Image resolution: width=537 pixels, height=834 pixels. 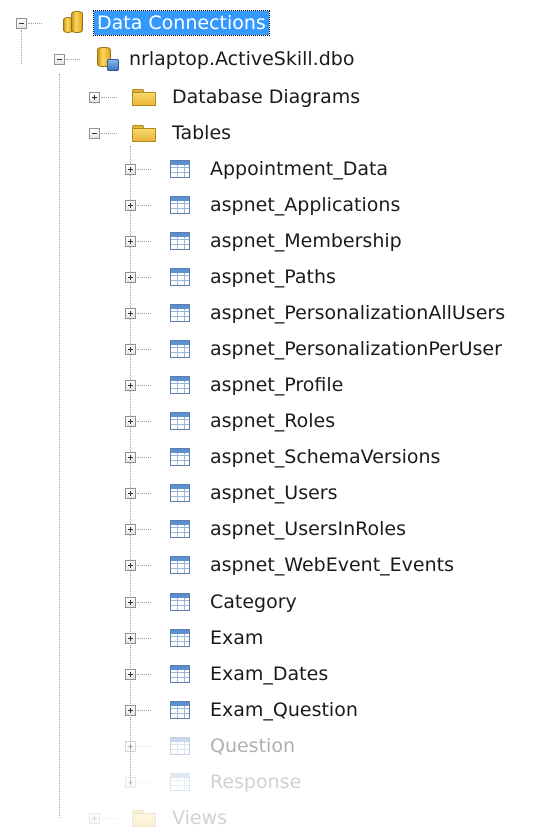 I want to click on tree-node-table: Question, so click(x=268, y=746).